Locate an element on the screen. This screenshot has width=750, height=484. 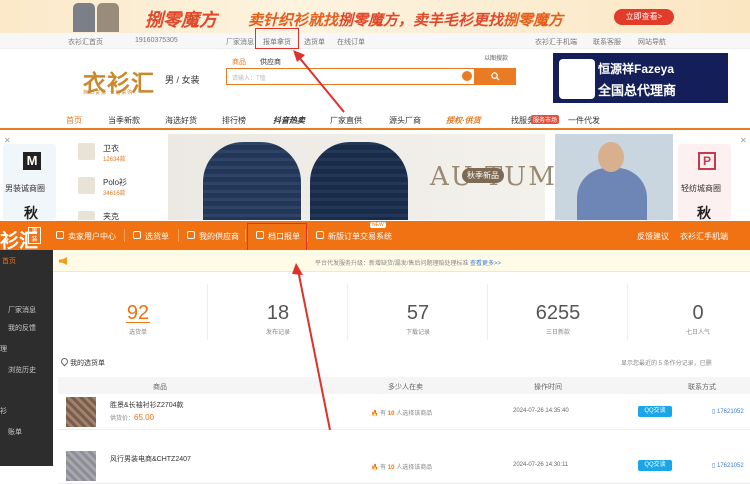
ad-subtitle: 全国总代理商 is located at coordinates (637, 90).